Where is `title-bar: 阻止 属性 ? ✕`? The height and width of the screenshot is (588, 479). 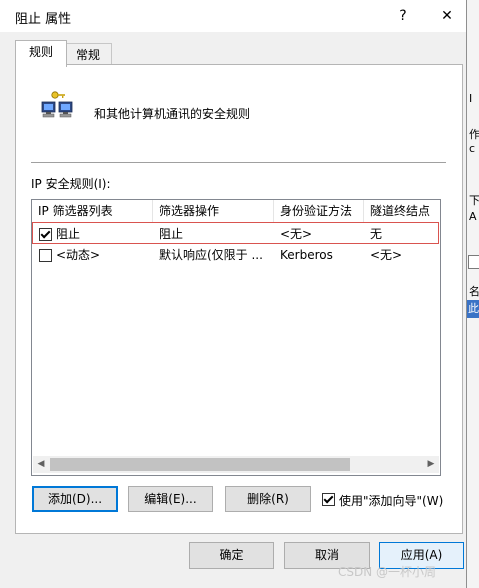
title-bar: 阻止 属性 ? ✕ is located at coordinates (233, 16).